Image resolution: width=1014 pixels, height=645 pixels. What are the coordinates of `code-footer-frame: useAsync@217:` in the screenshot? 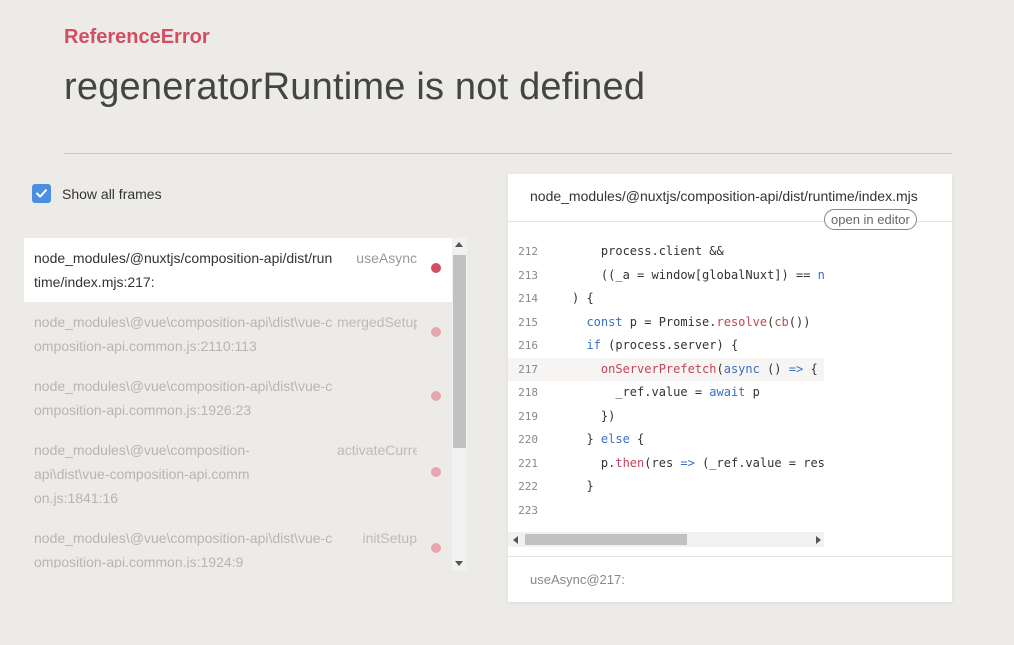 It's located at (577, 579).